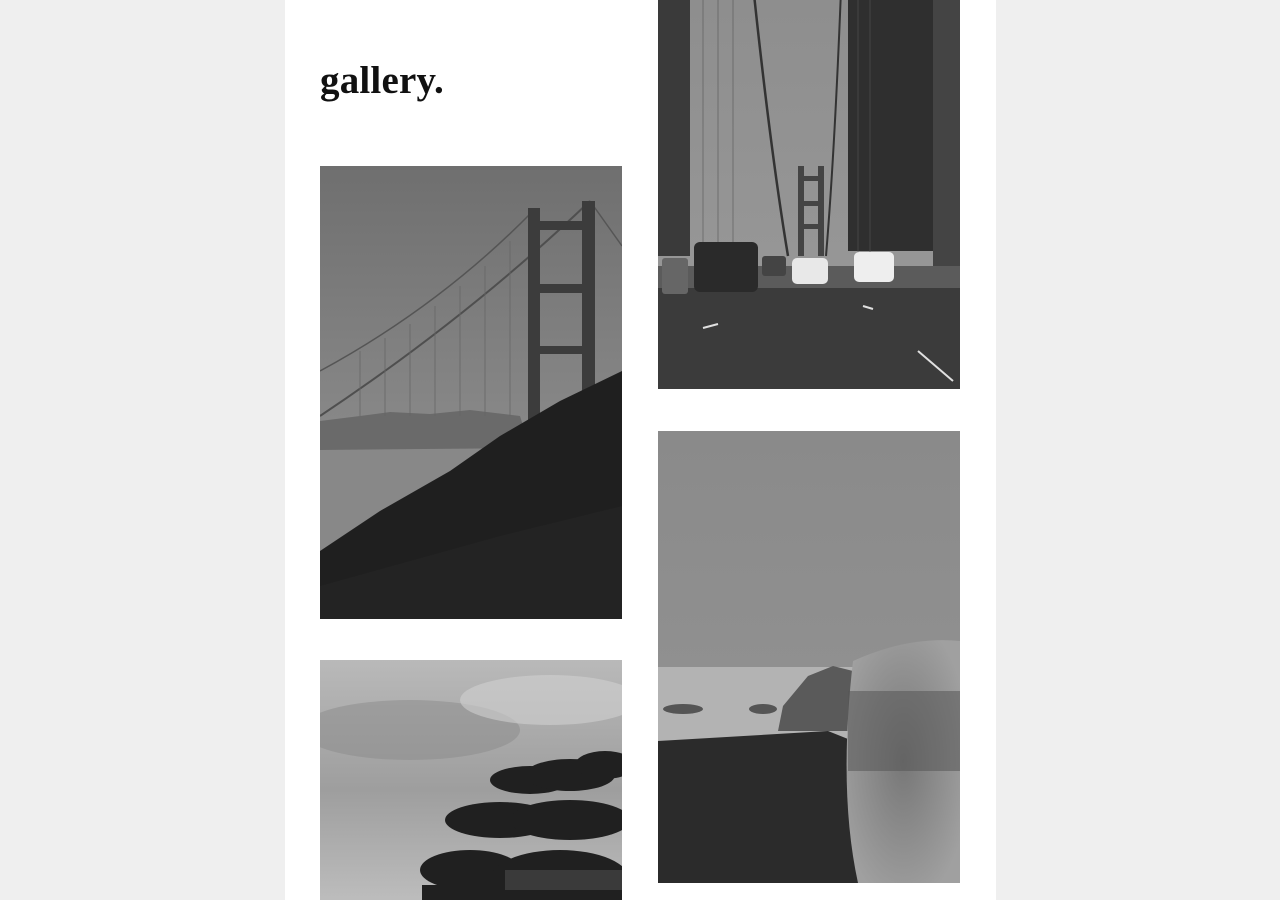 The height and width of the screenshot is (900, 1280). I want to click on bridge-headlands-image, so click(471, 392).